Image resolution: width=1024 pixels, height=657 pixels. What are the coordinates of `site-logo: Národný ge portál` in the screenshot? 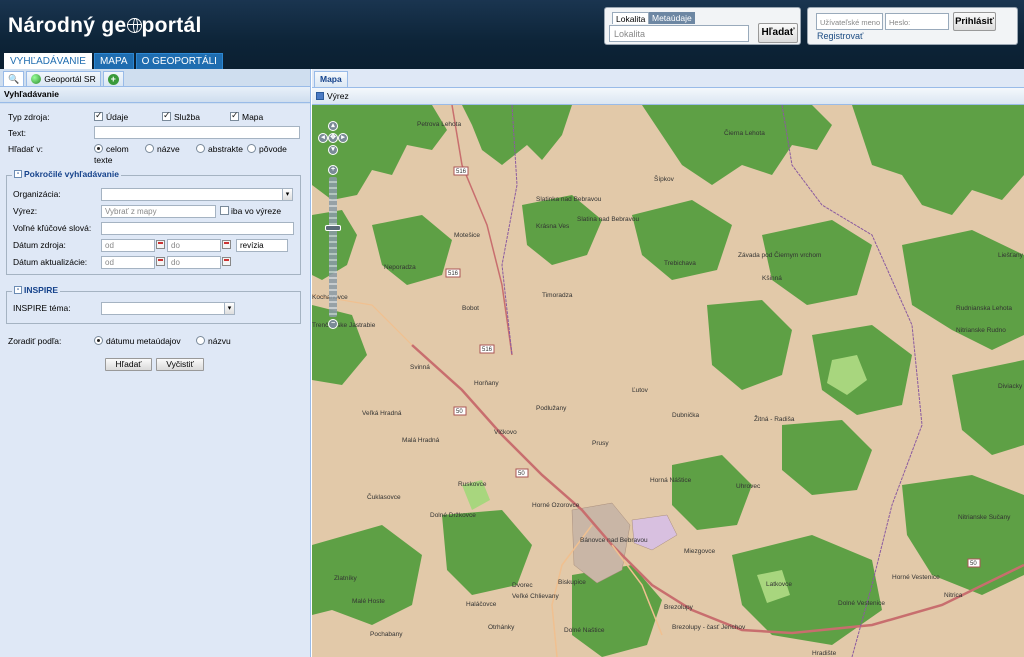 It's located at (105, 26).